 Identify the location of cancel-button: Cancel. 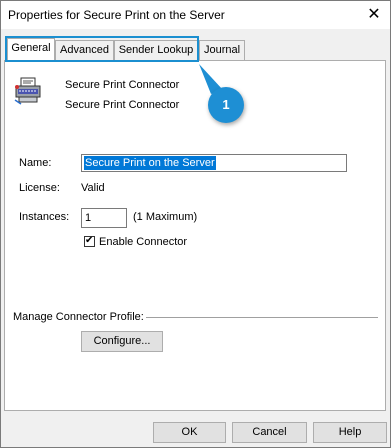
(269, 432).